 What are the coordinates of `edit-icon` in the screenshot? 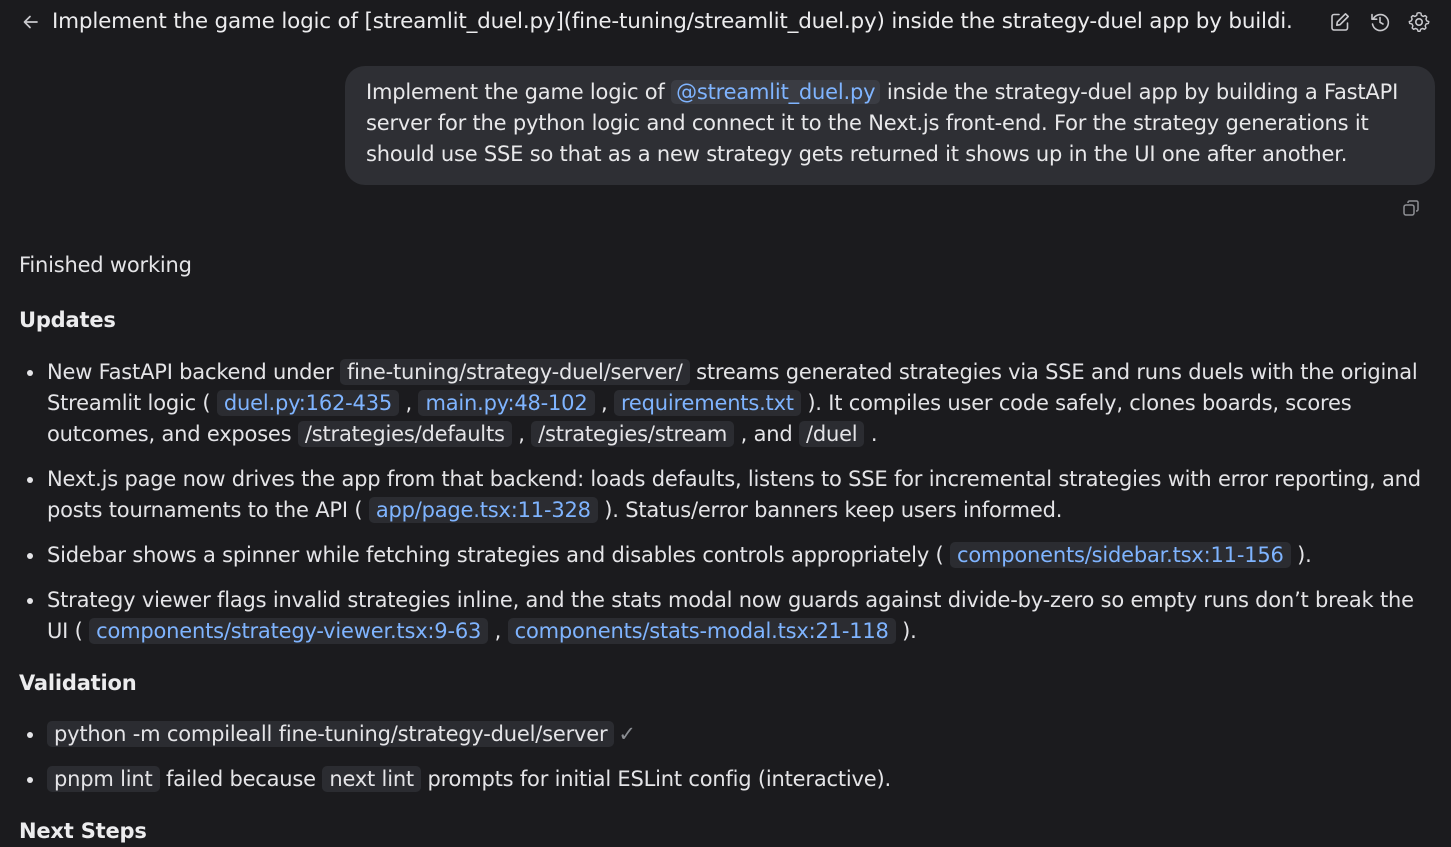 It's located at (1340, 22).